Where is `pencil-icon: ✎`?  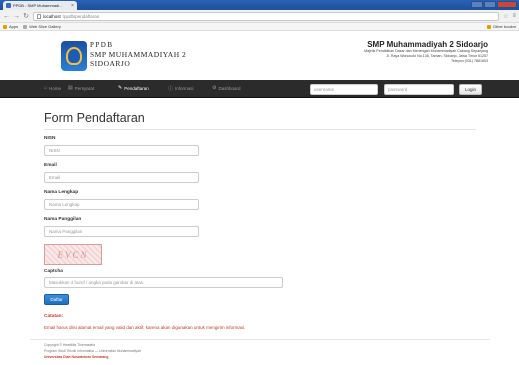 pencil-icon: ✎ is located at coordinates (120, 88).